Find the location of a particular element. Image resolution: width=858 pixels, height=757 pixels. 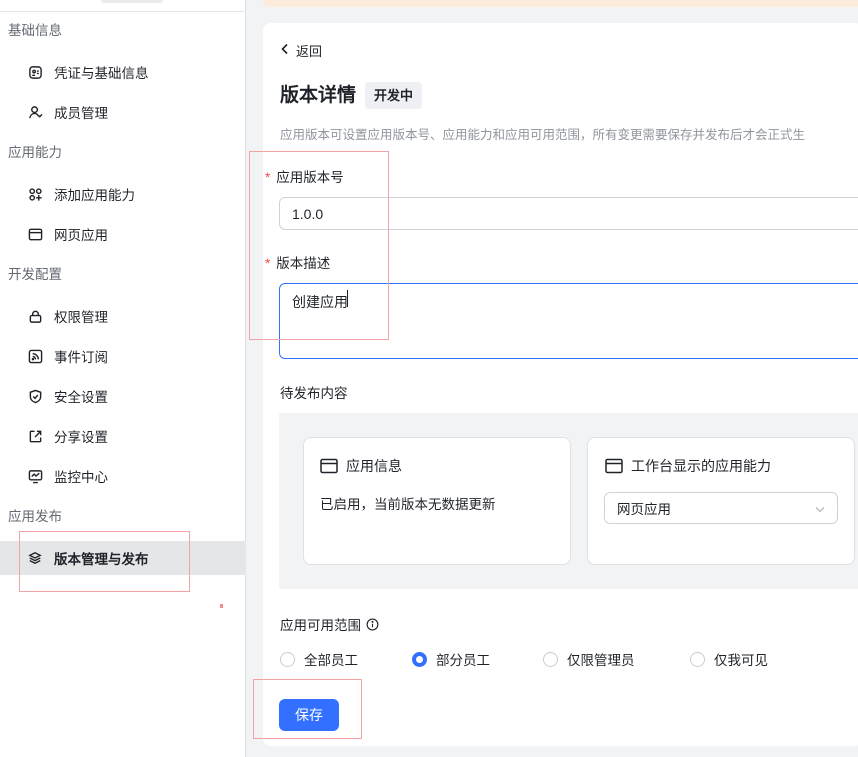

chevron-down-icon is located at coordinates (820, 508).